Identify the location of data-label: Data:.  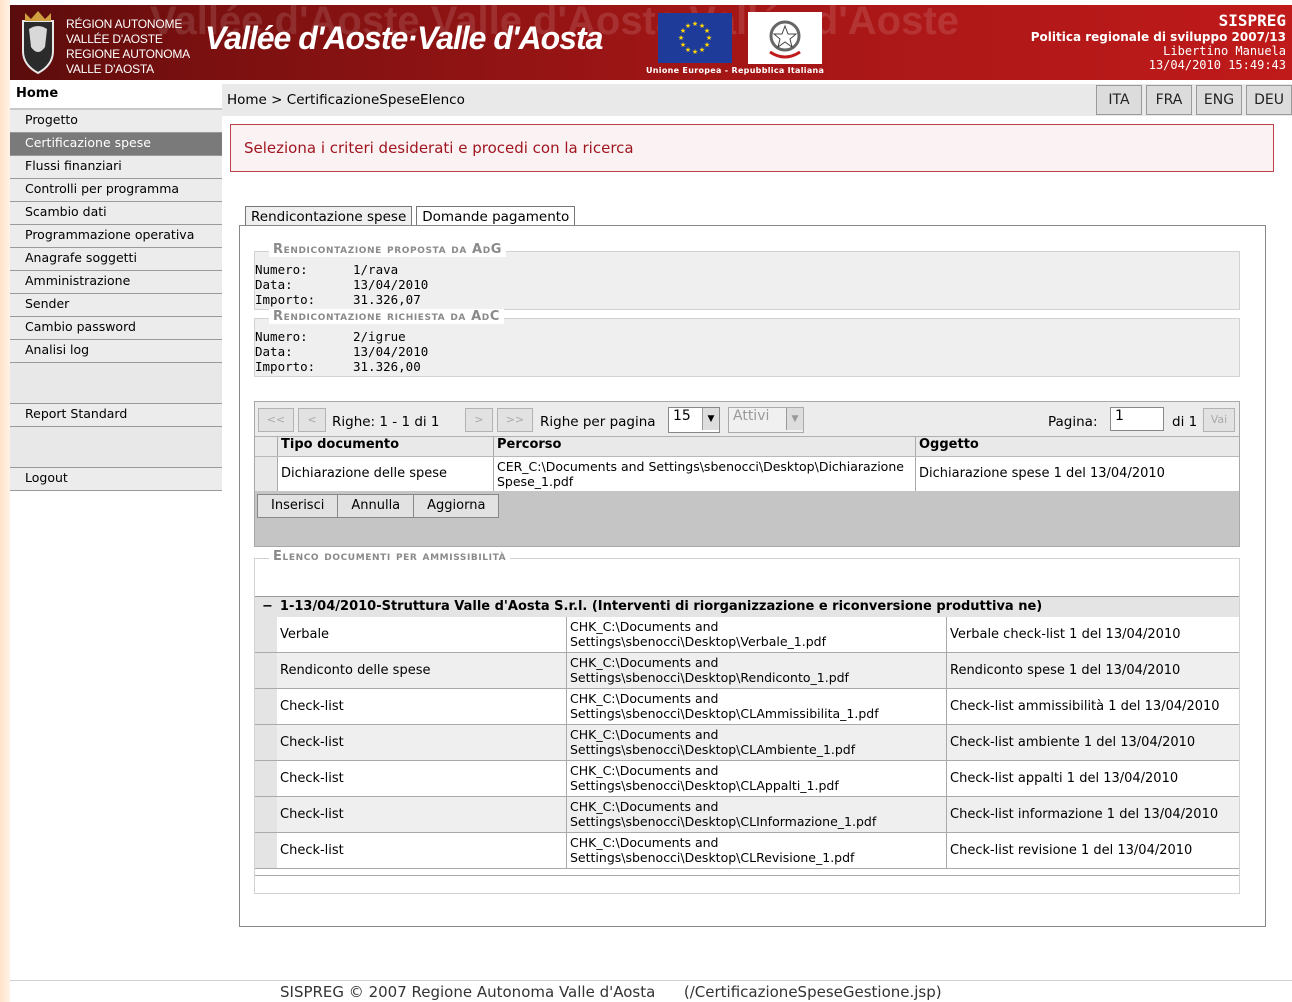
(274, 284).